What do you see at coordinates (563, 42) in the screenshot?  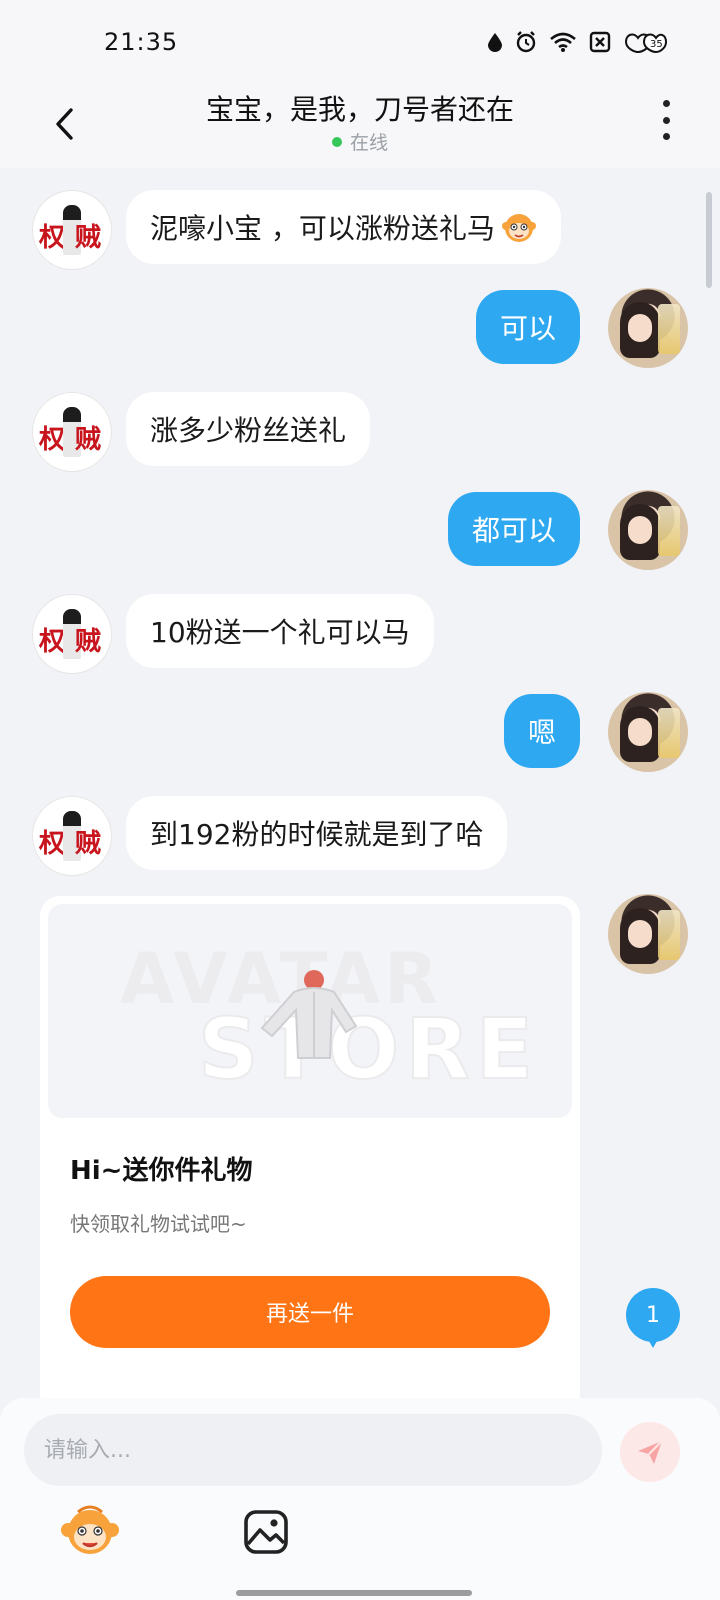 I see `wifi-icon` at bounding box center [563, 42].